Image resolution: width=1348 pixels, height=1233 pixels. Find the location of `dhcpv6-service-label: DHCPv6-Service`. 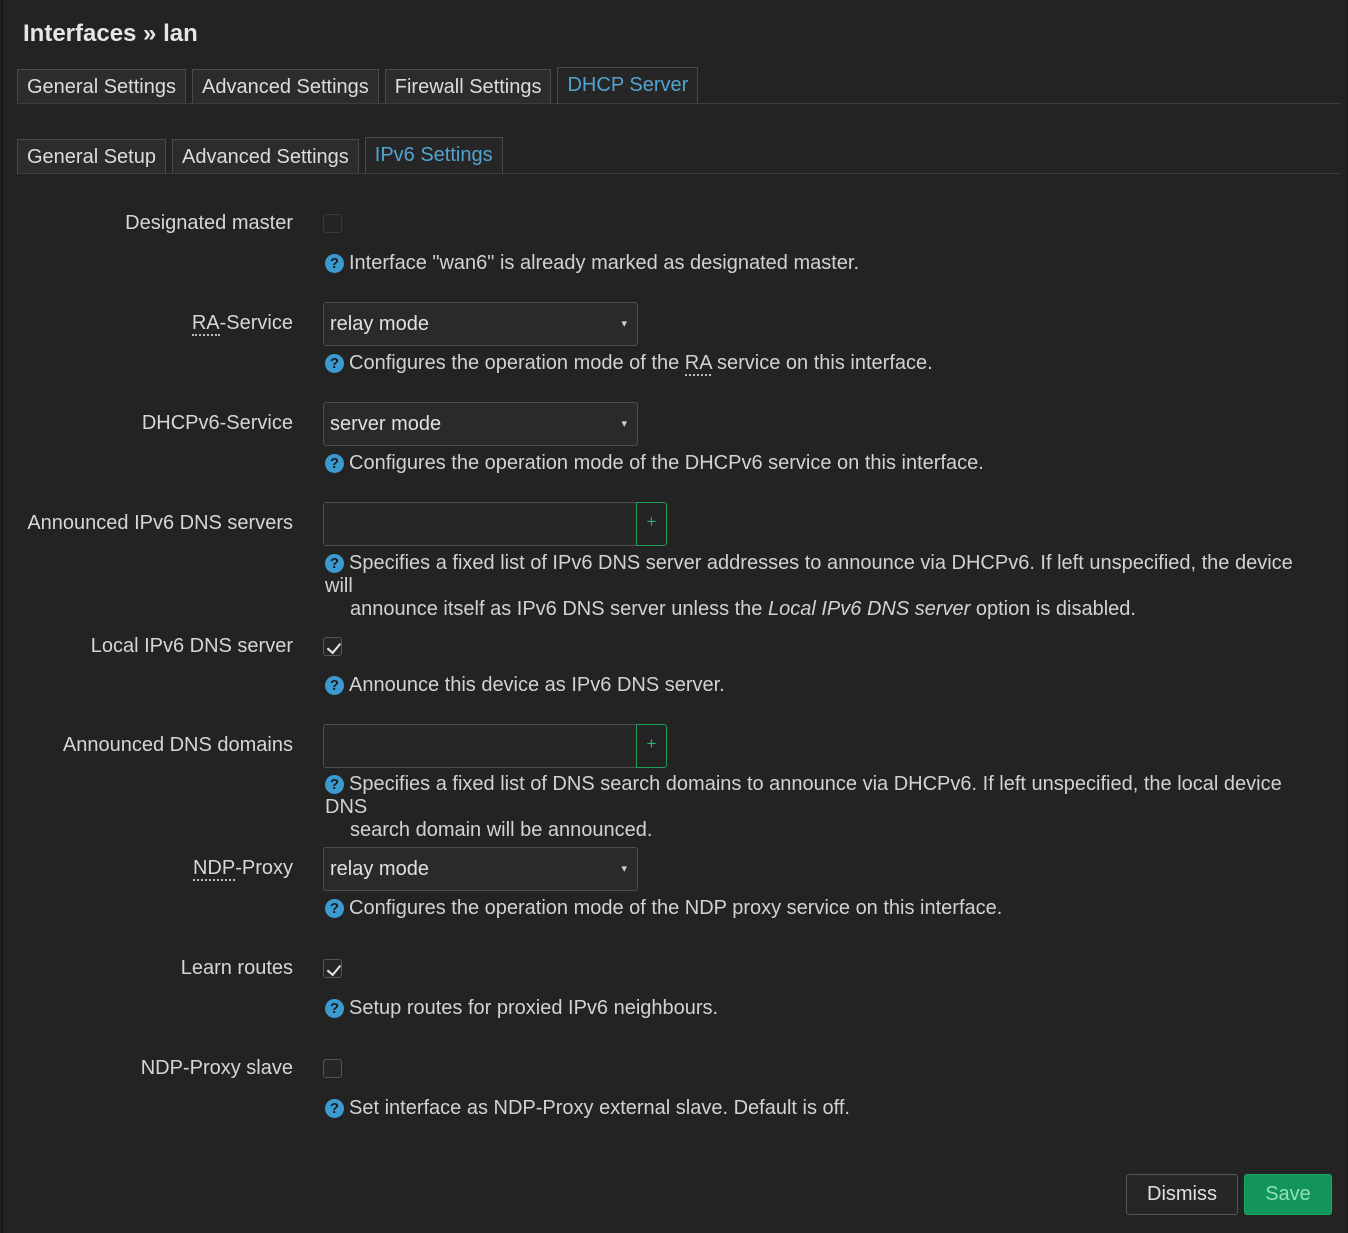

dhcpv6-service-label: DHCPv6-Service is located at coordinates (217, 423).